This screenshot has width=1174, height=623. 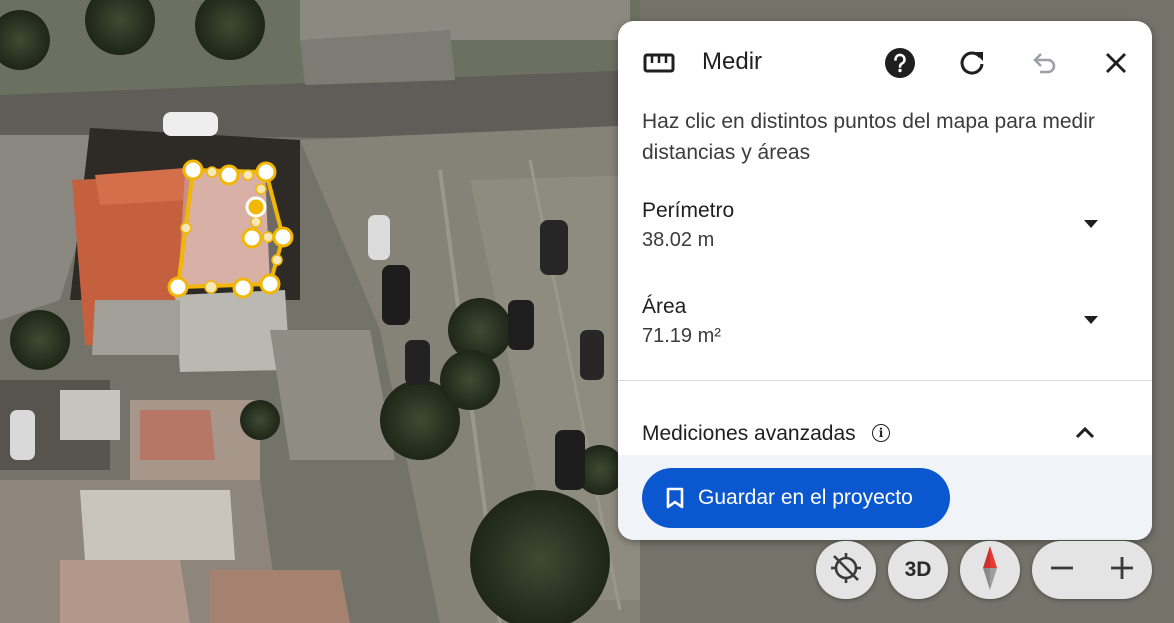 What do you see at coordinates (885, 226) in the screenshot?
I see `perimeter-row: Perímetro 38.02 m` at bounding box center [885, 226].